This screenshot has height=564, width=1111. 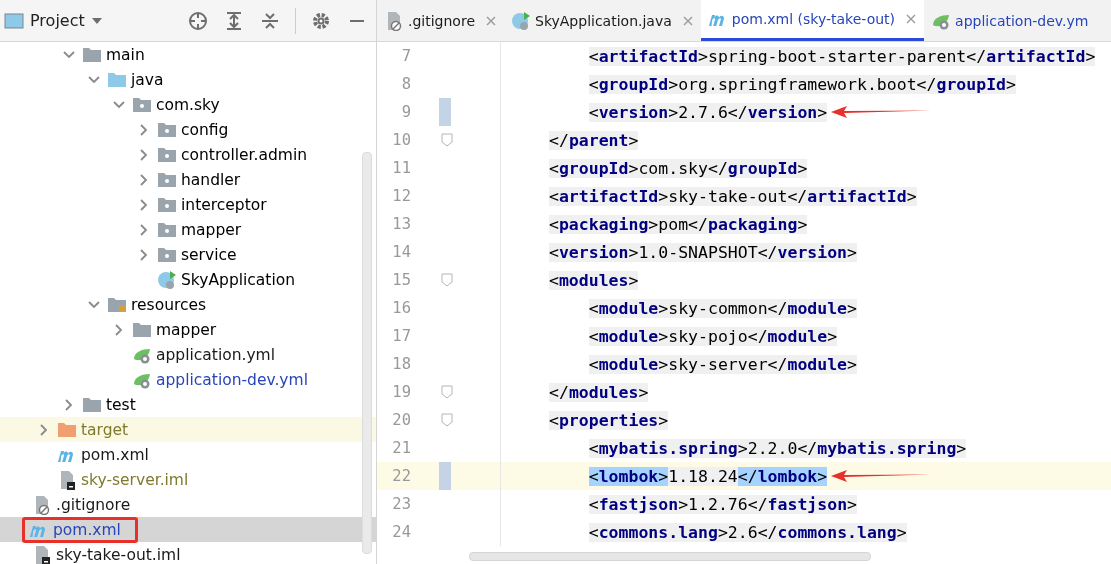 I want to click on tree-item-label: handler, so click(x=211, y=179).